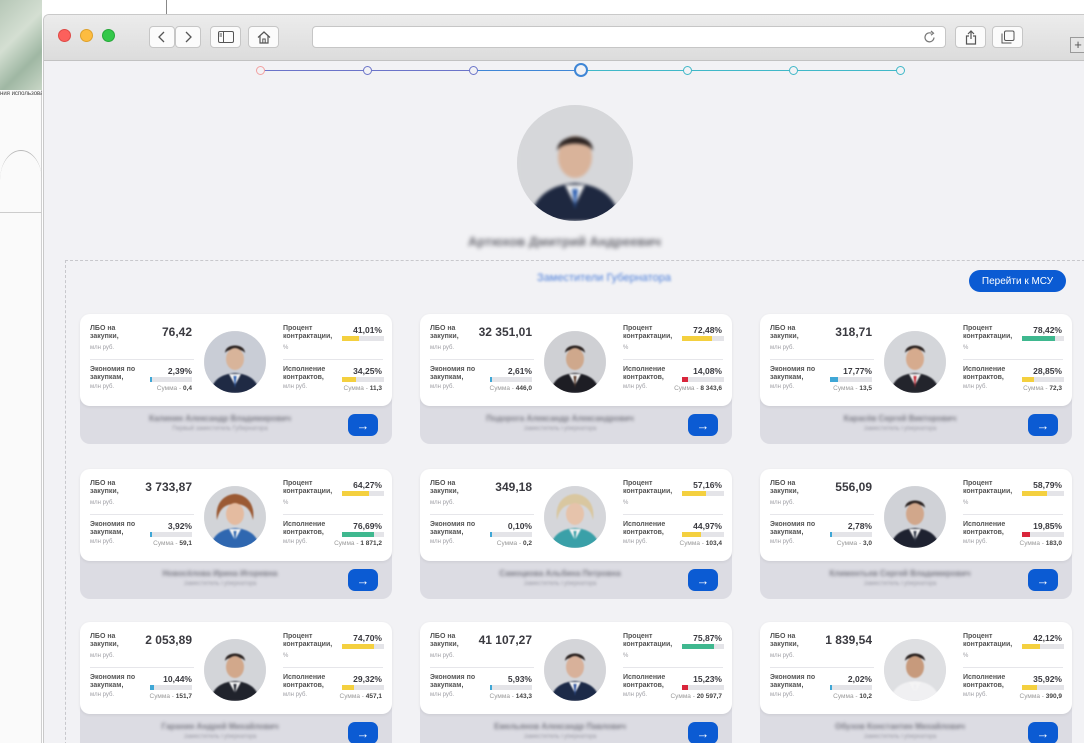 The image size is (1084, 743). What do you see at coordinates (263, 37) in the screenshot?
I see `home-button` at bounding box center [263, 37].